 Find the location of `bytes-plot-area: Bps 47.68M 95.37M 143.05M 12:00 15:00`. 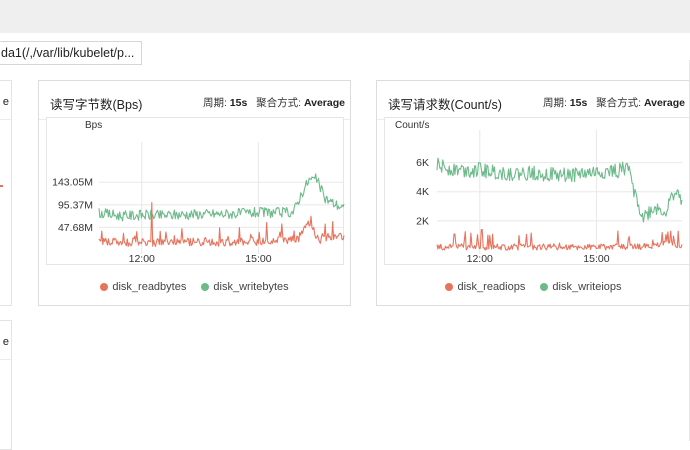

bytes-plot-area: Bps 47.68M 95.37M 143.05M 12:00 15:00 is located at coordinates (195, 191).